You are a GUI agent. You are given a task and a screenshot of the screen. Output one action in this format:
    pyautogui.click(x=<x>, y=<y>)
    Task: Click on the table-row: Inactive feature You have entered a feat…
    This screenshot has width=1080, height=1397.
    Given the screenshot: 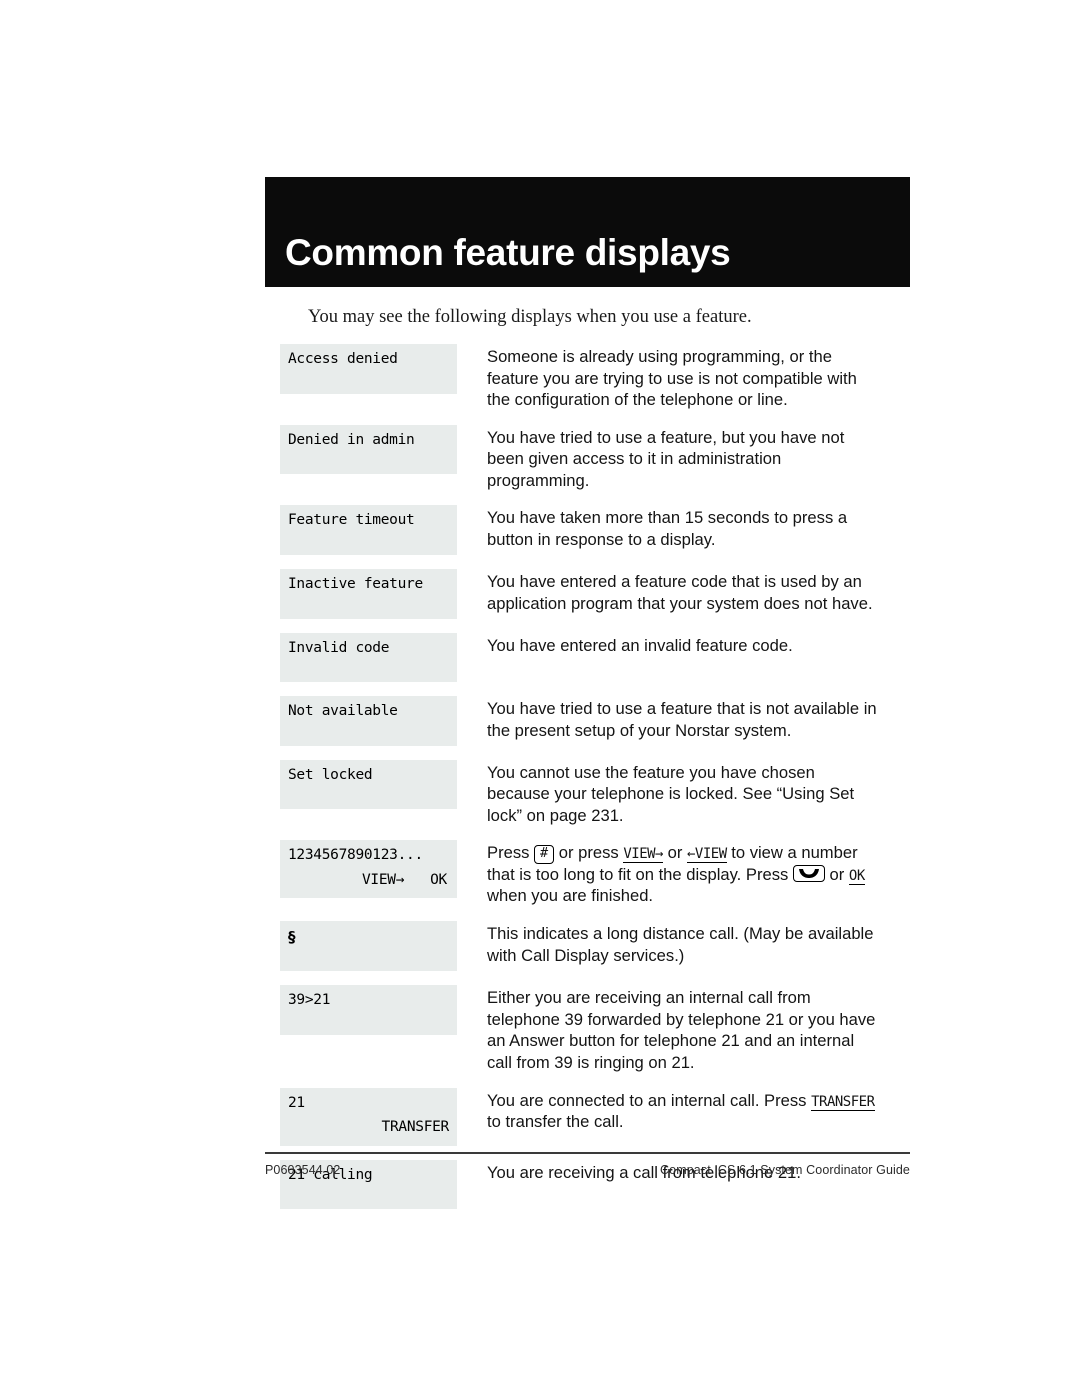 What is the action you would take?
    pyautogui.click(x=580, y=593)
    